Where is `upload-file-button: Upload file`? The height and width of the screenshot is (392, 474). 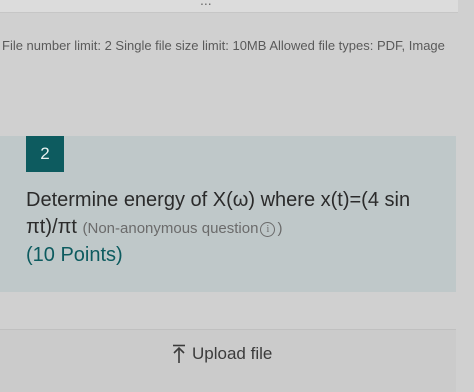
upload-file-button: Upload file is located at coordinates (222, 354).